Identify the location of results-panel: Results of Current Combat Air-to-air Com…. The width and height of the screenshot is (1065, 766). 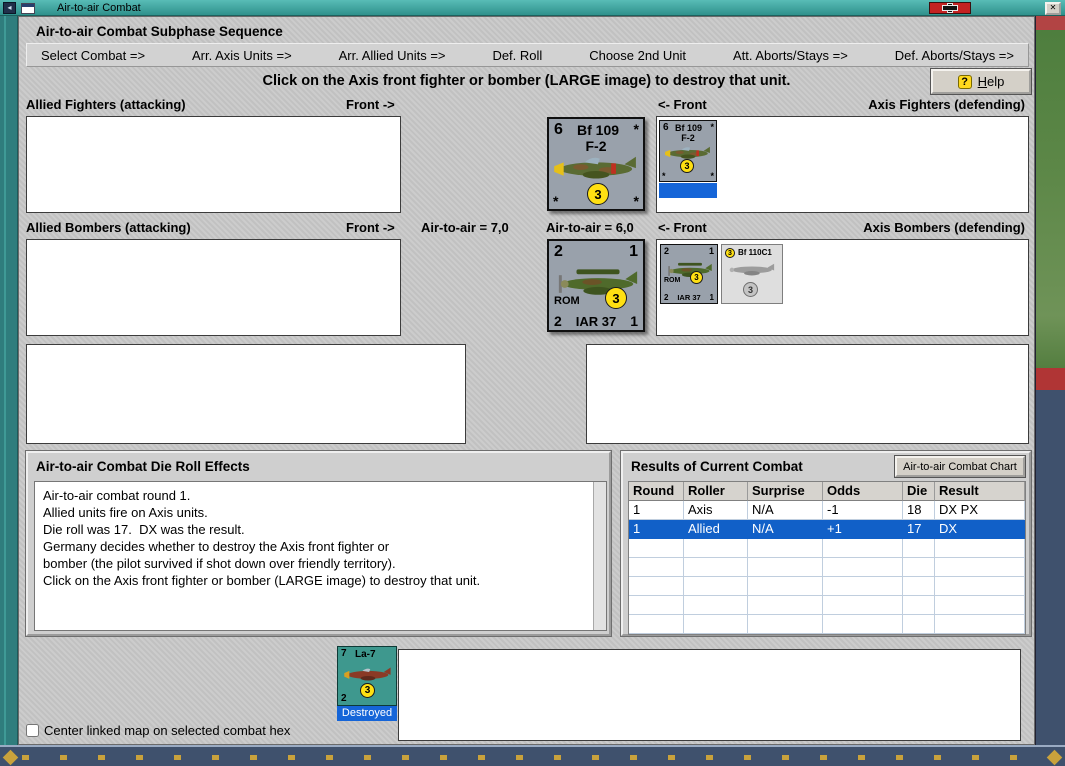
(826, 543).